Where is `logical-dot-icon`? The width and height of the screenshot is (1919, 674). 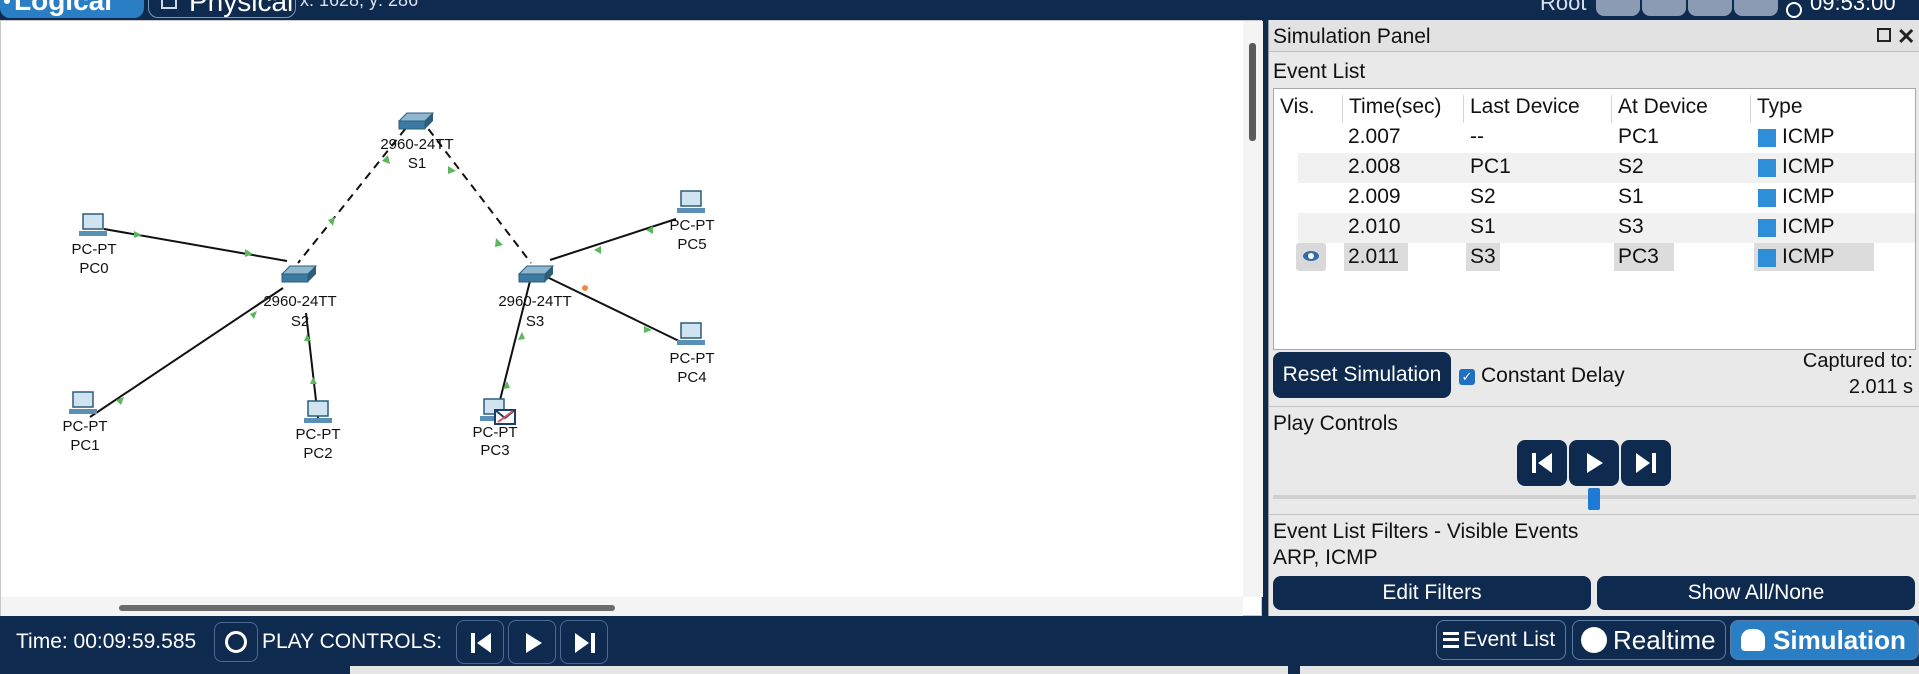 logical-dot-icon is located at coordinates (7, 2).